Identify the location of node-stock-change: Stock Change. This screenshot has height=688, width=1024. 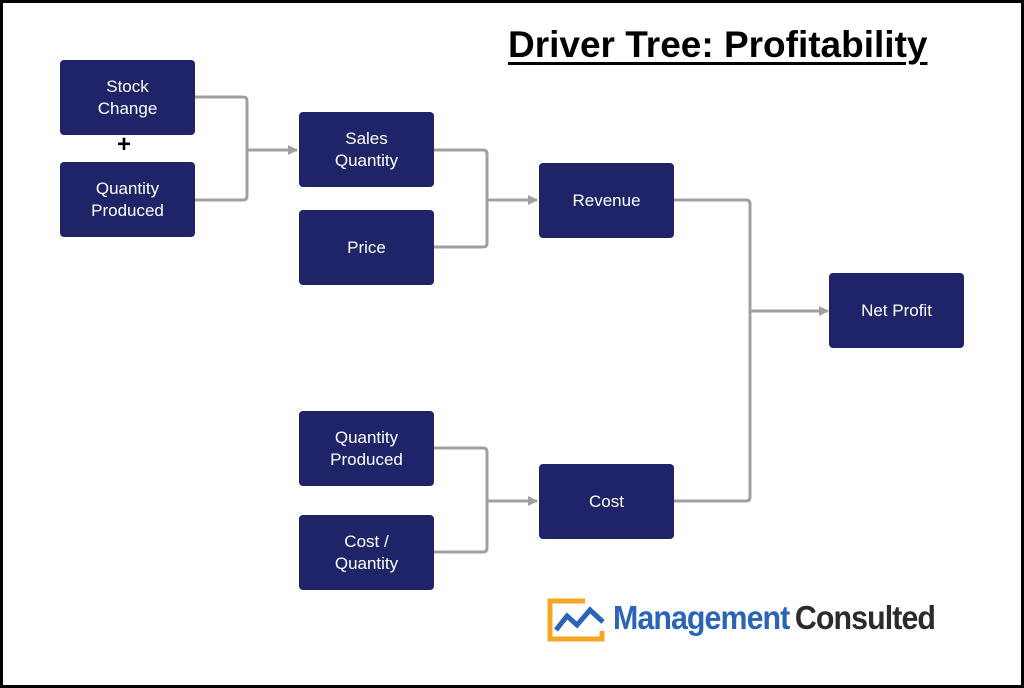
(127, 97).